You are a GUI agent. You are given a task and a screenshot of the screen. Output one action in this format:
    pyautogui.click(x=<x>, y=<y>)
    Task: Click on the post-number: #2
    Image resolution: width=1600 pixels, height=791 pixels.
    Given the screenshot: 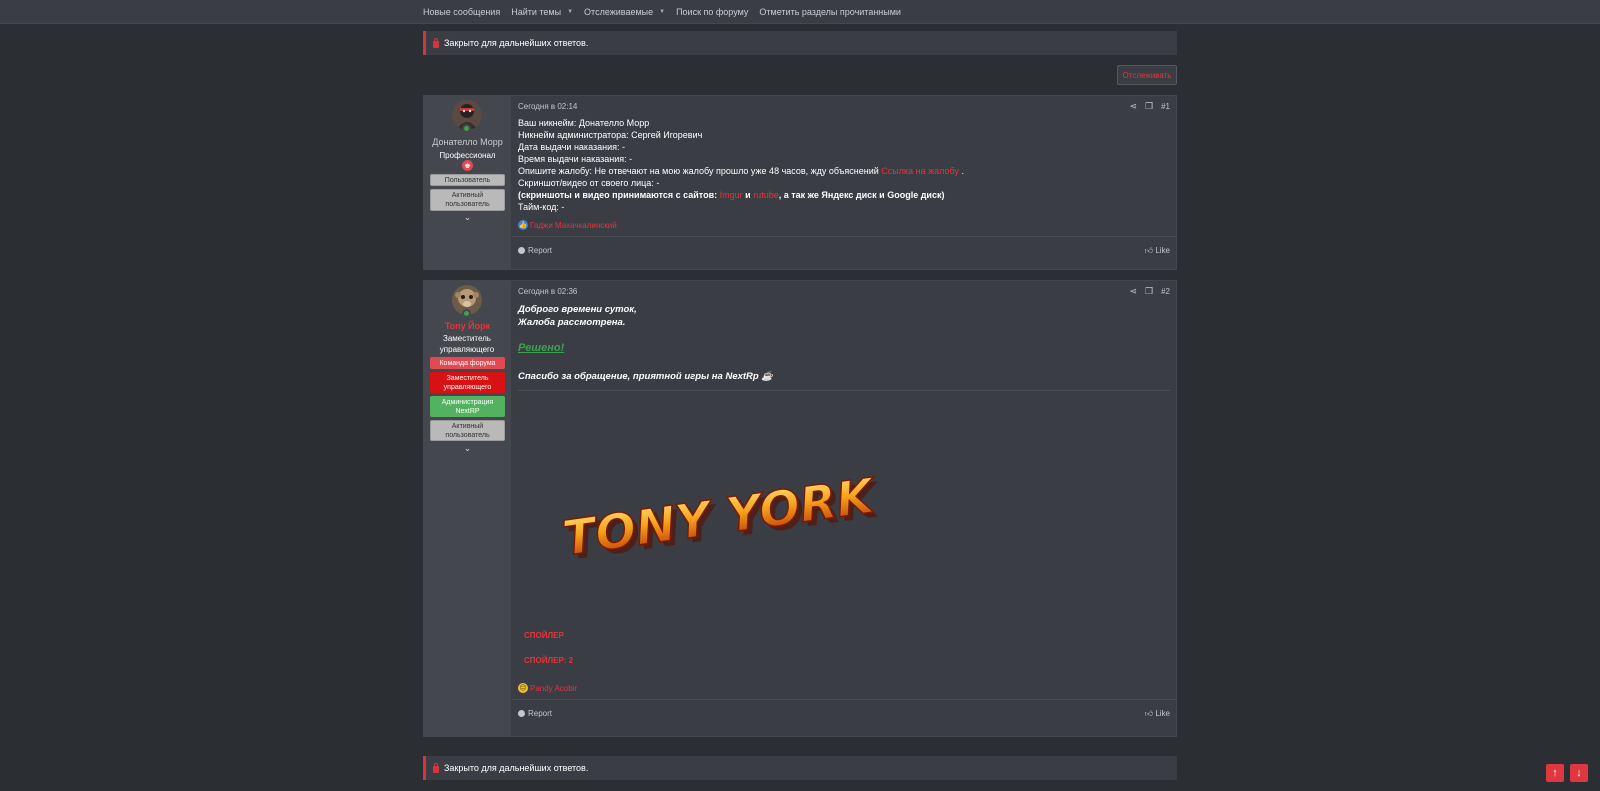 What is the action you would take?
    pyautogui.click(x=1165, y=291)
    